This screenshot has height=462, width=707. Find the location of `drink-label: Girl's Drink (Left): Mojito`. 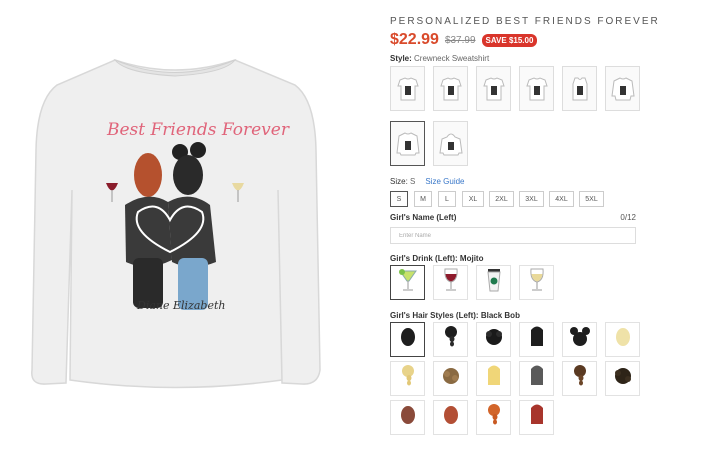

drink-label: Girl's Drink (Left): Mojito is located at coordinates (437, 258).